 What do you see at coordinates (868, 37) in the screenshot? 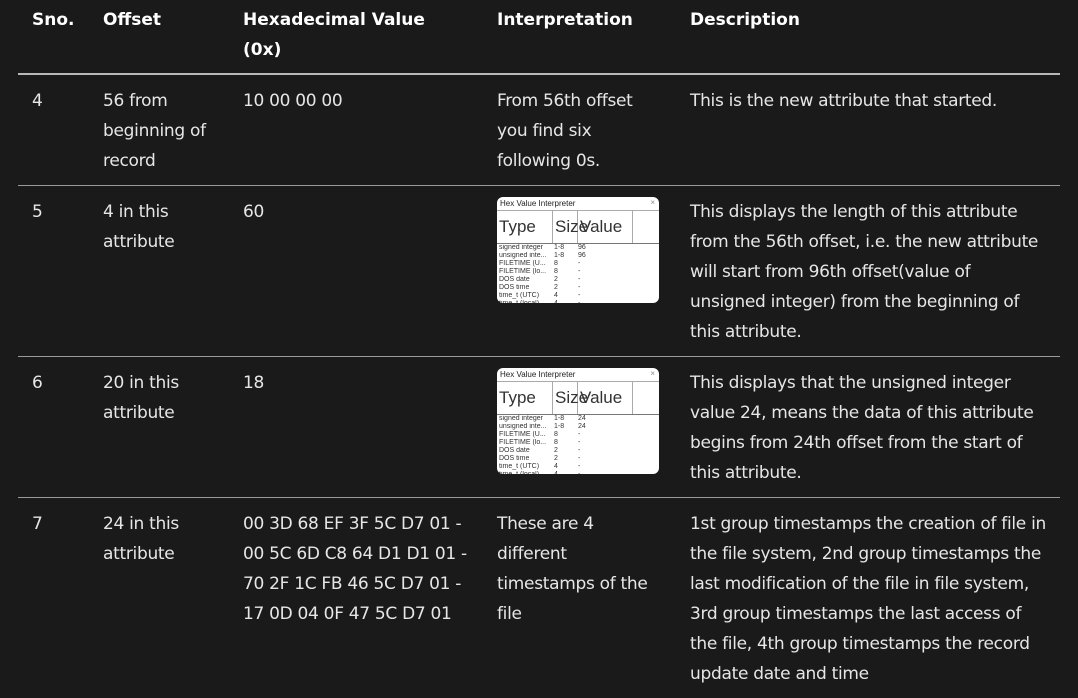
I see `header-description: Description` at bounding box center [868, 37].